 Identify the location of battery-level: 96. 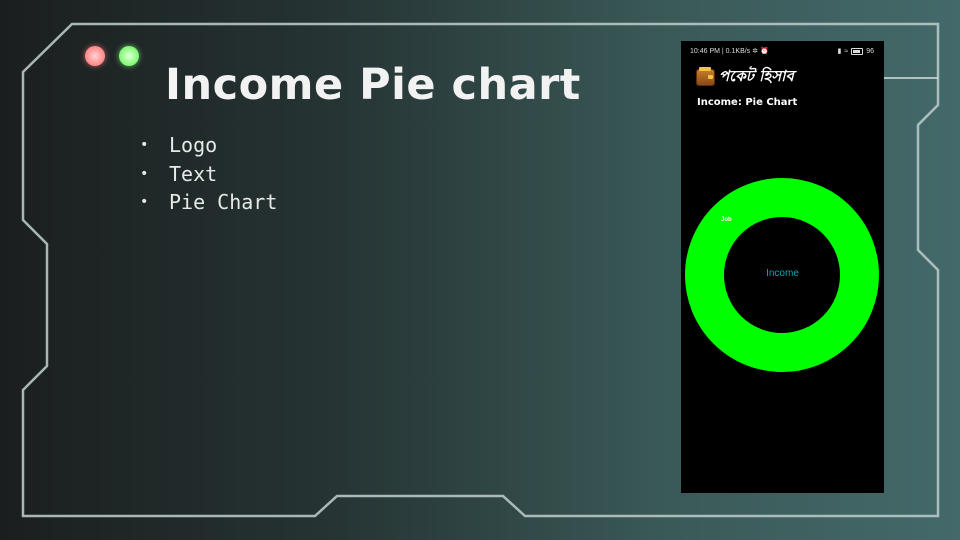
(870, 51).